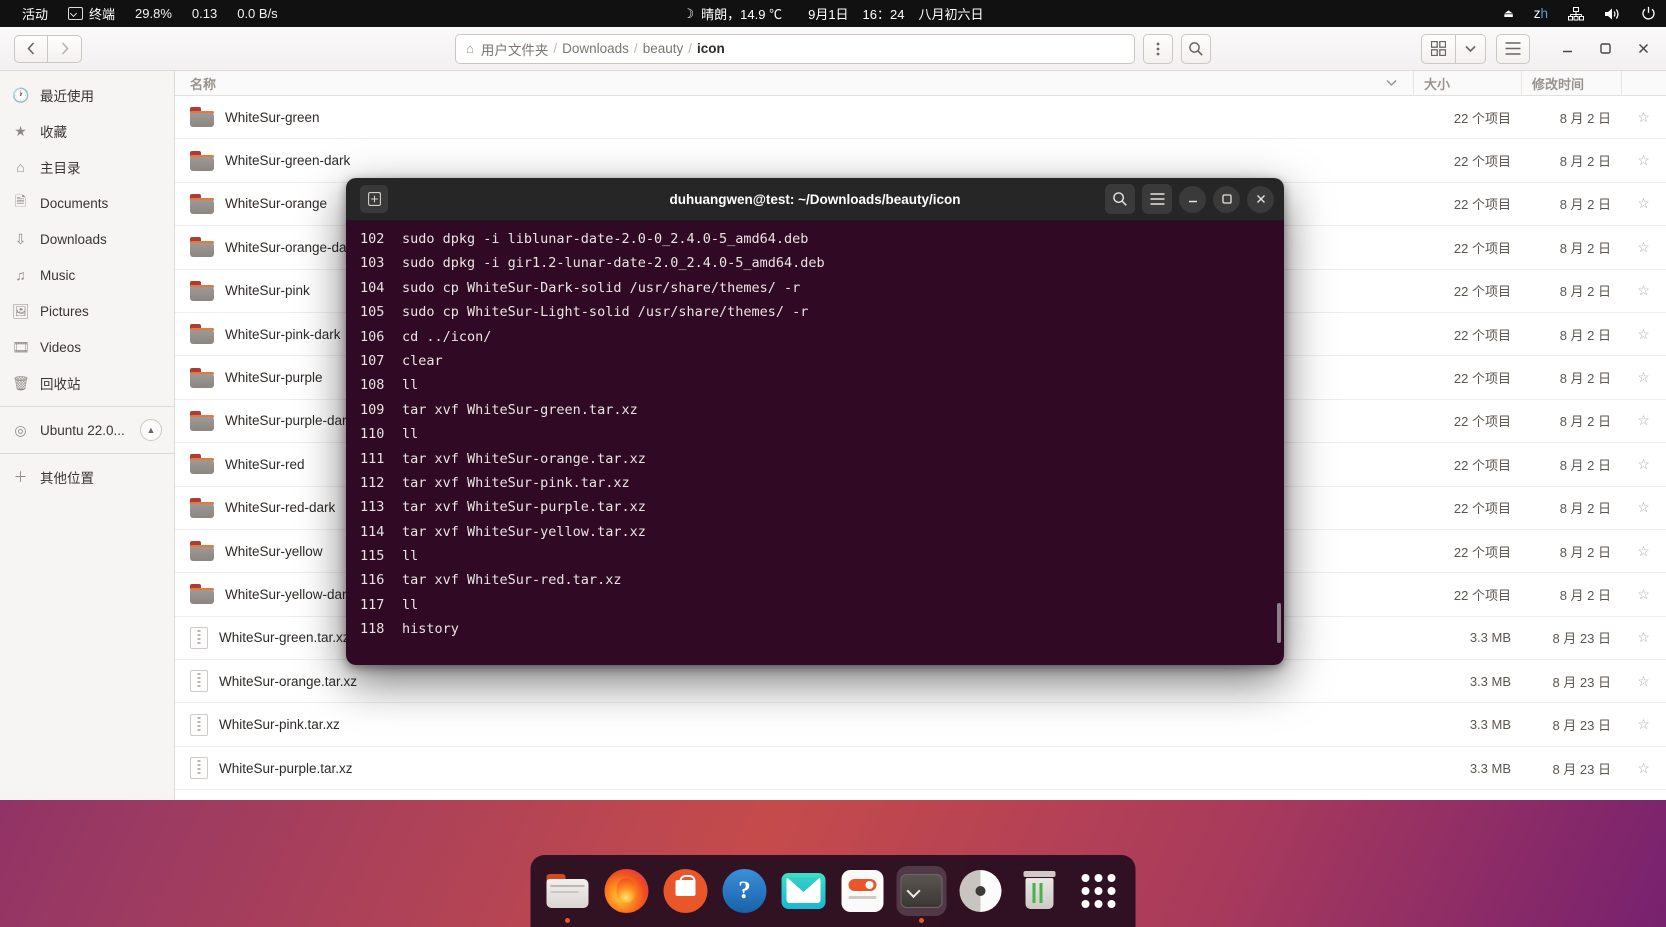 This screenshot has width=1666, height=927. What do you see at coordinates (686, 891) in the screenshot?
I see `dock-item-software` at bounding box center [686, 891].